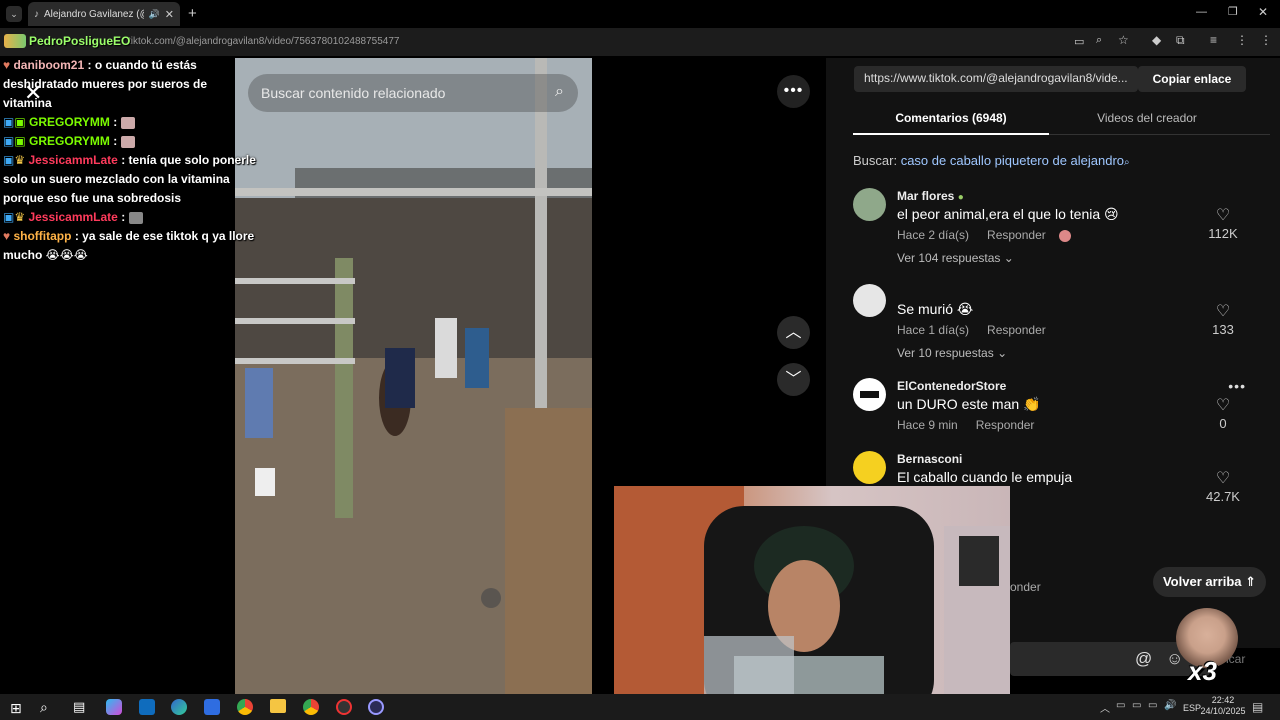  What do you see at coordinates (413, 93) in the screenshot?
I see `related-search-input: Buscar contenido relacionado ⌕` at bounding box center [413, 93].